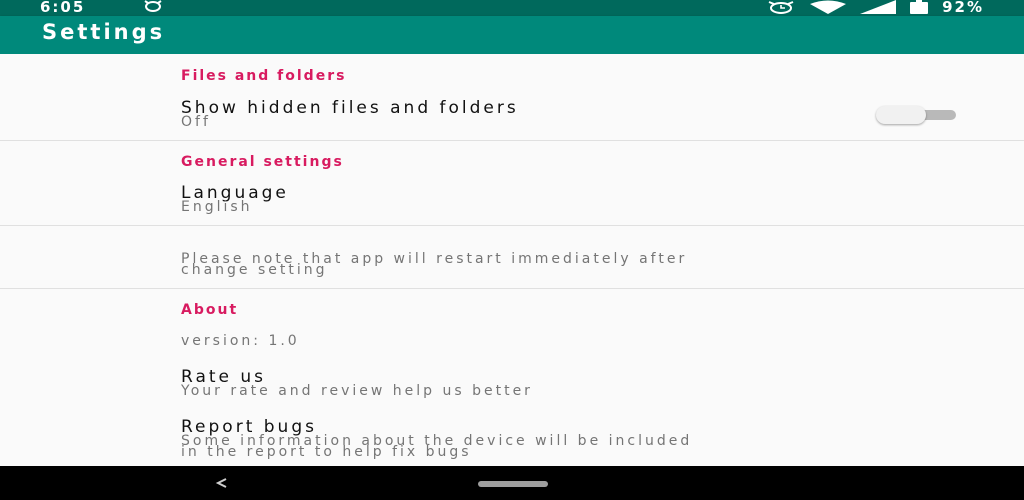 Image resolution: width=1024 pixels, height=500 pixels. What do you see at coordinates (264, 76) in the screenshot?
I see `category-files-and-folders: Files and folders` at bounding box center [264, 76].